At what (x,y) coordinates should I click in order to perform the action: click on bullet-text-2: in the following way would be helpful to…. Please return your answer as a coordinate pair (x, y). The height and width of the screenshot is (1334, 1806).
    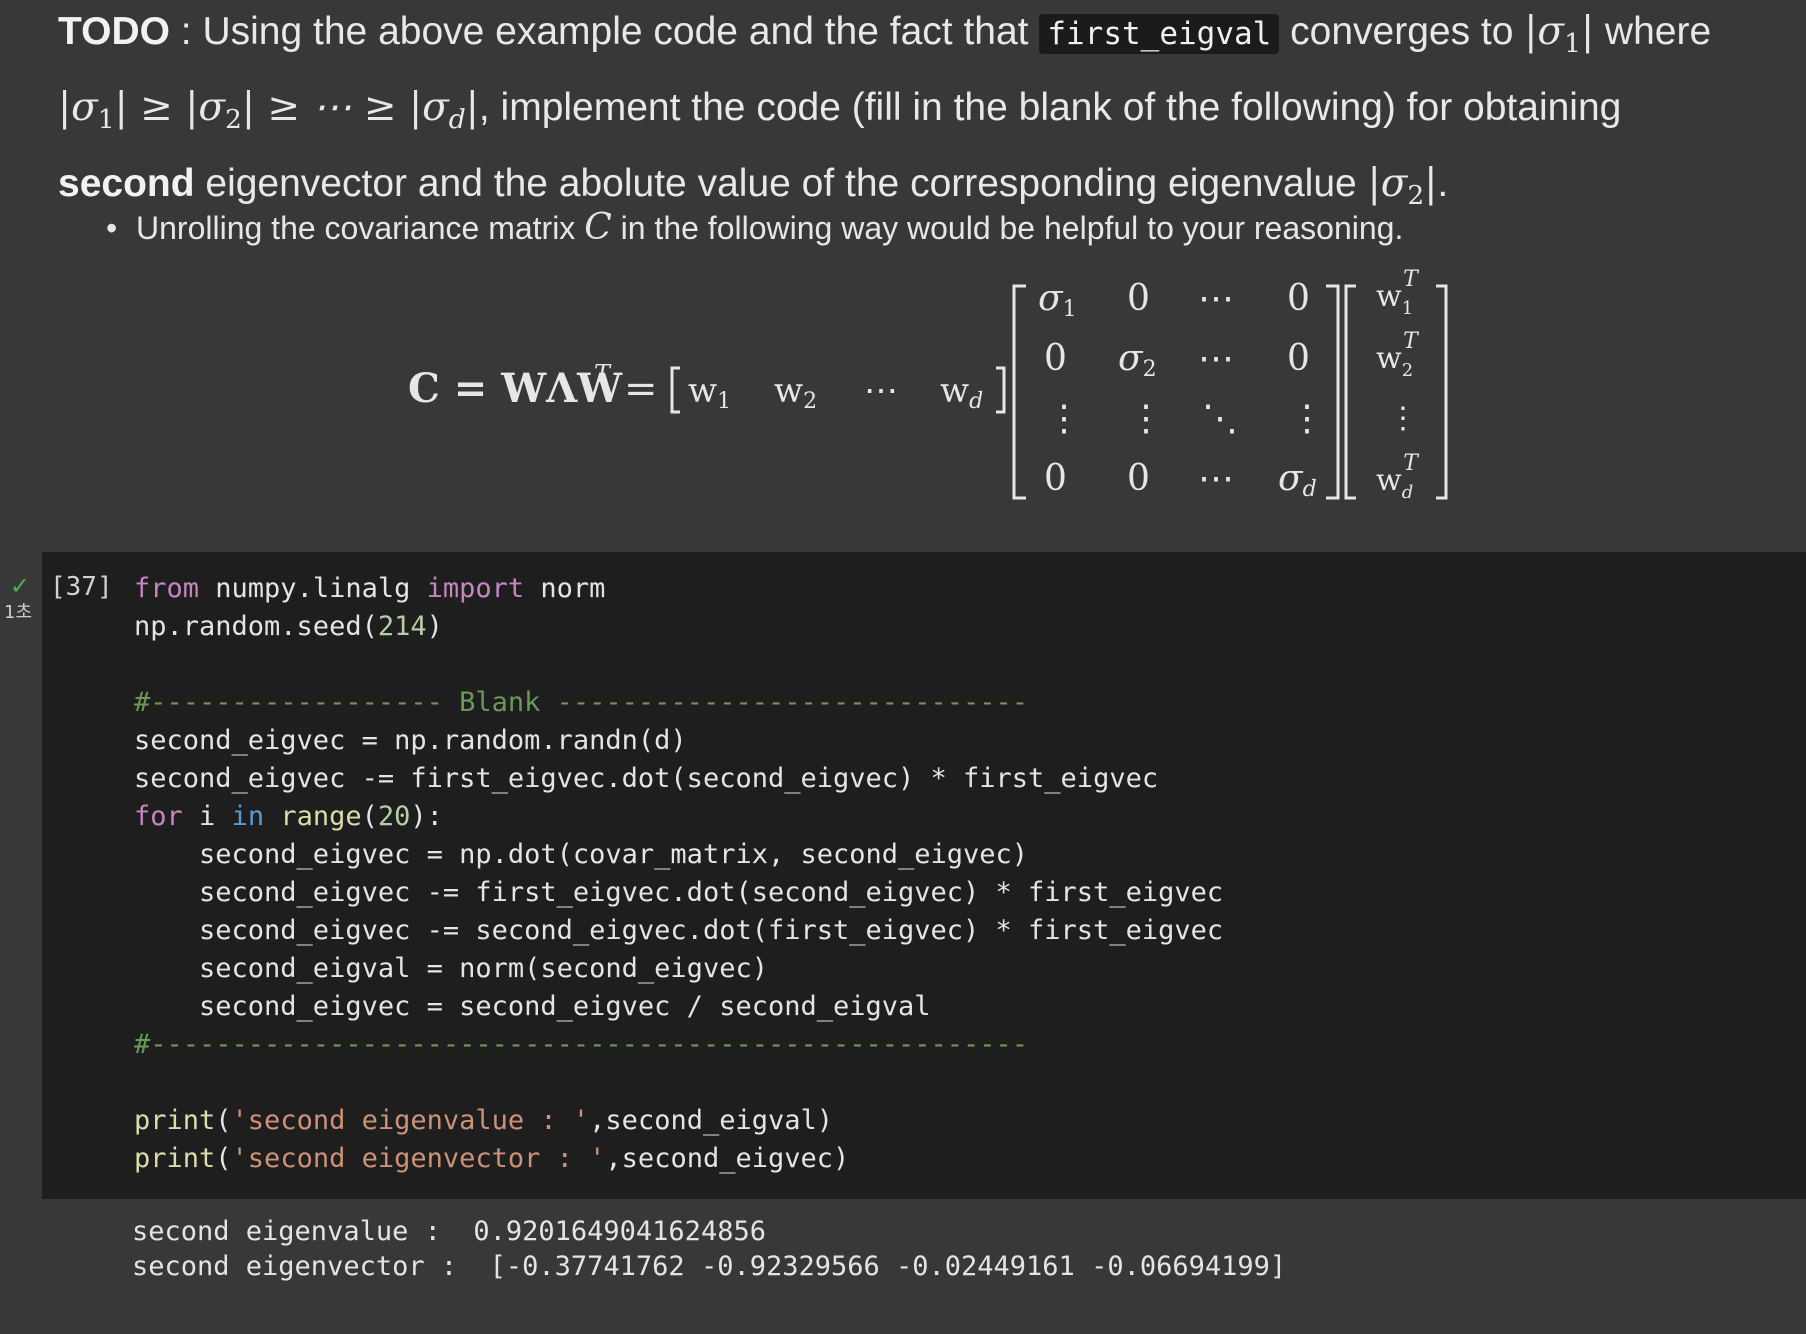
    Looking at the image, I should click on (1007, 228).